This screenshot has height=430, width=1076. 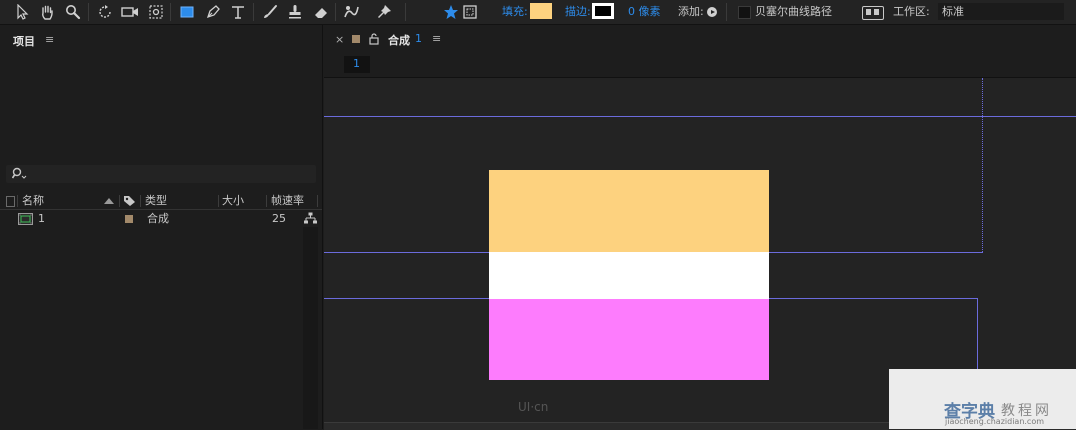 I want to click on layer-white-band, so click(x=629, y=275).